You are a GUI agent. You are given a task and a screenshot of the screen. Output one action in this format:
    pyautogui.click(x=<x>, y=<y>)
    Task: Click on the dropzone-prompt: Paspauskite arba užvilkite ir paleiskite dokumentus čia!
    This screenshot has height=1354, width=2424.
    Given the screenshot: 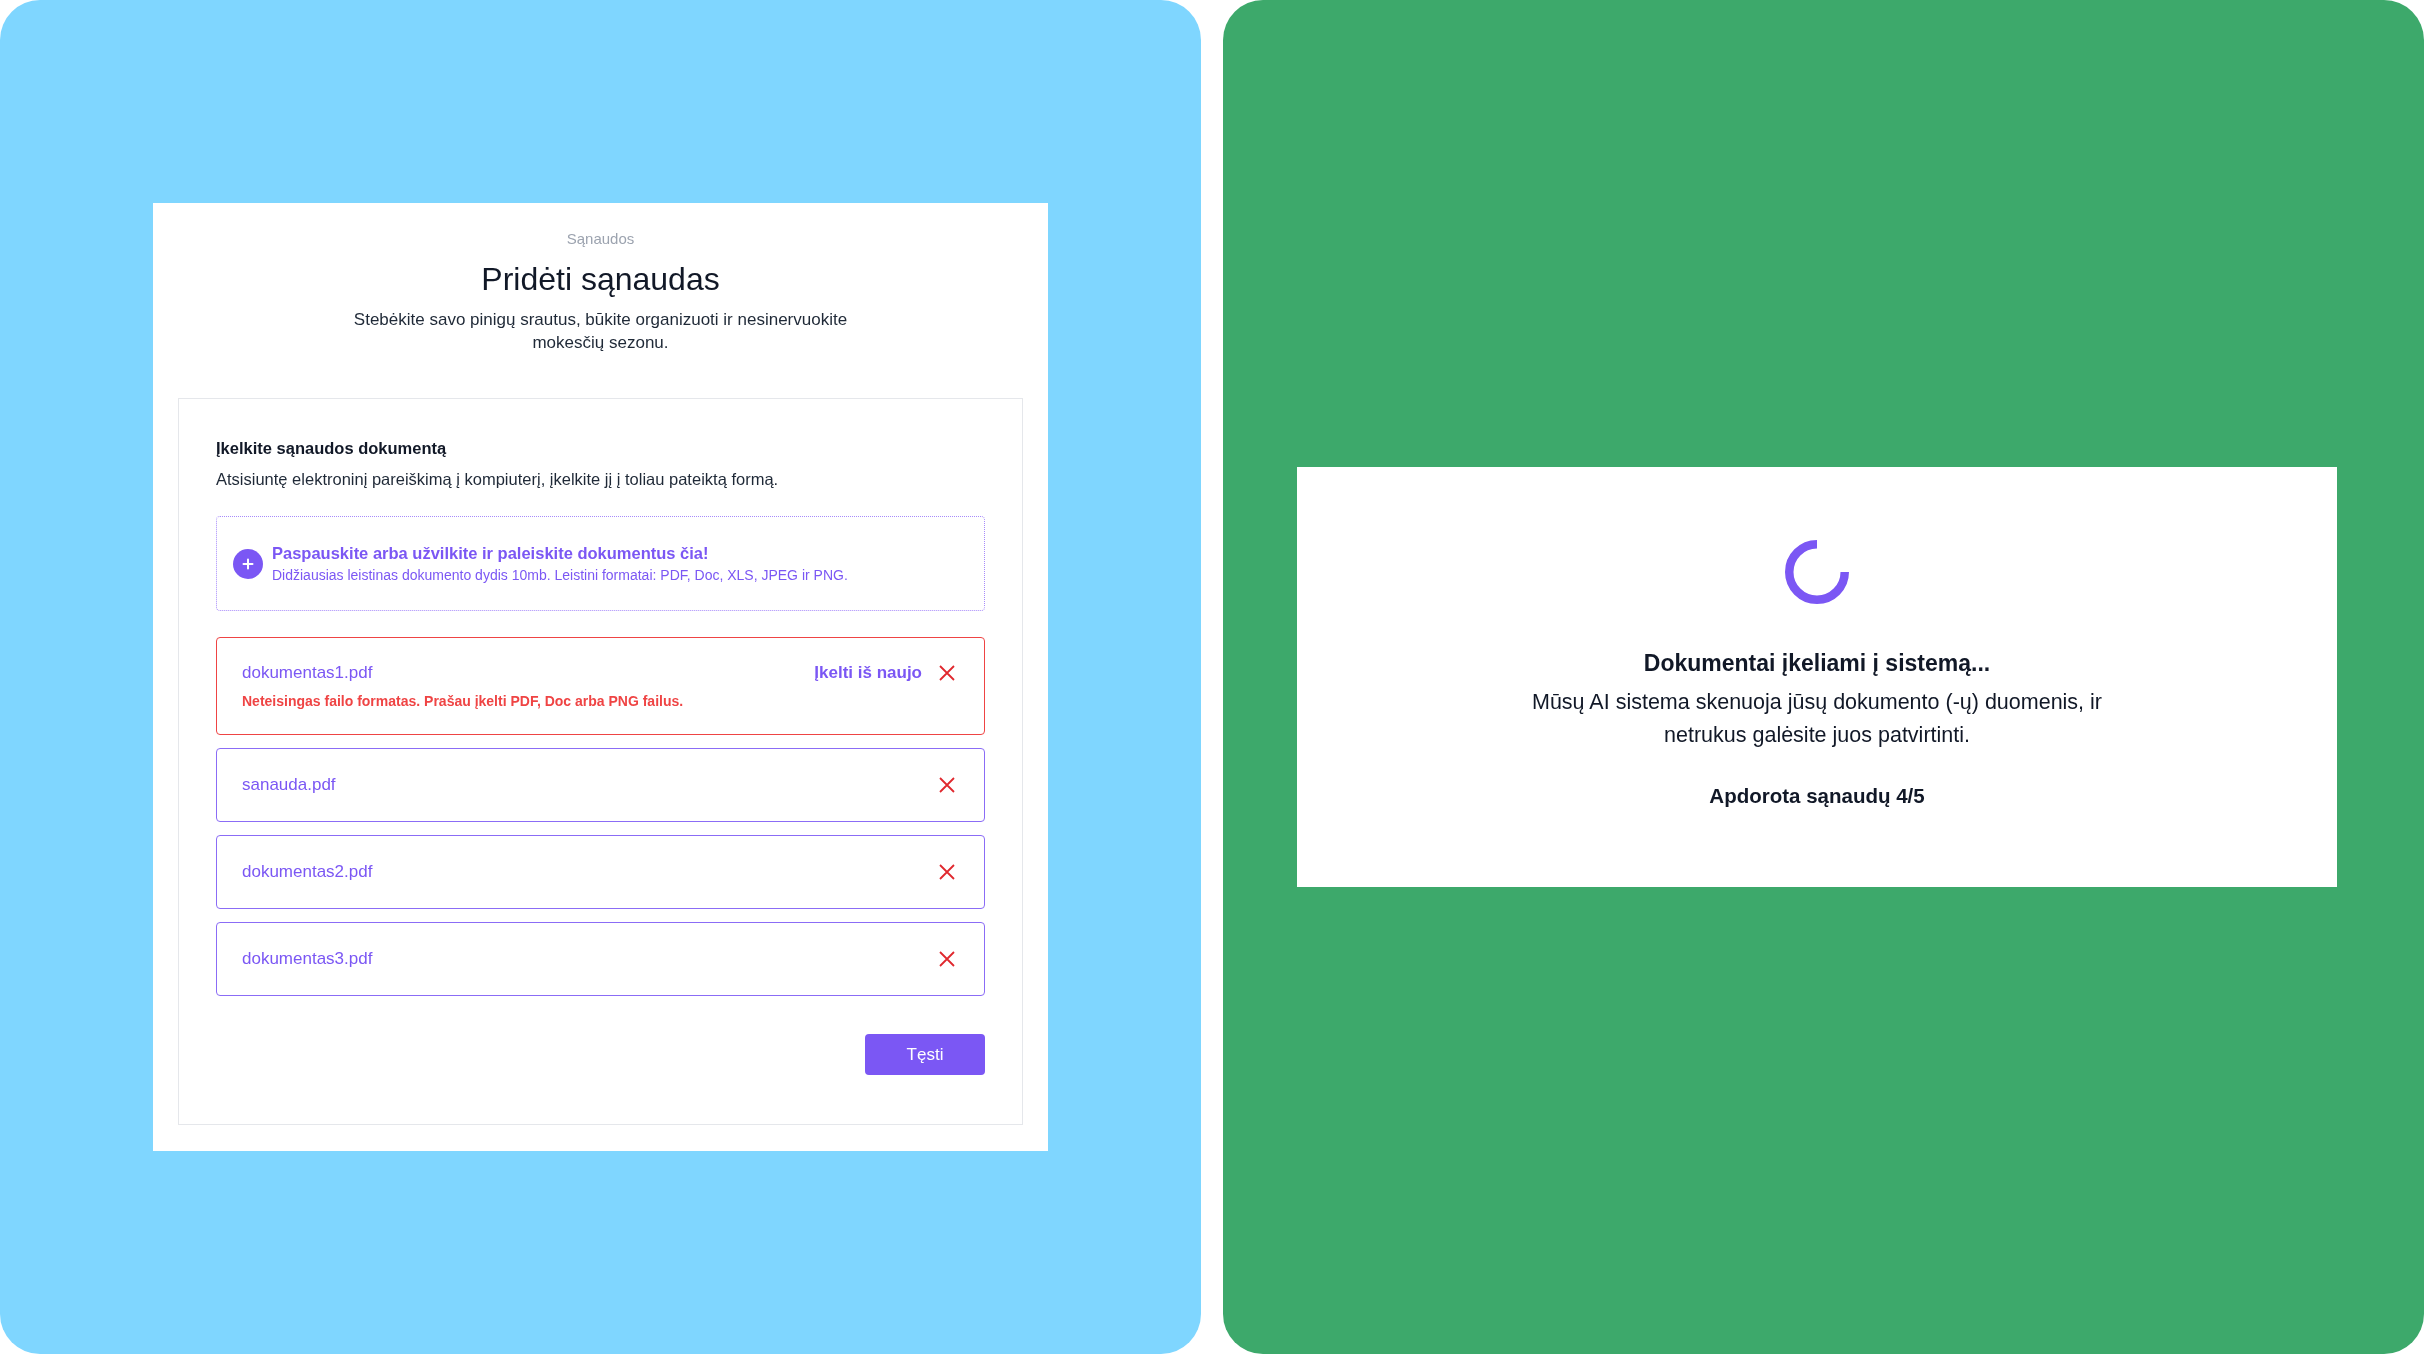 What is the action you would take?
    pyautogui.click(x=491, y=553)
    